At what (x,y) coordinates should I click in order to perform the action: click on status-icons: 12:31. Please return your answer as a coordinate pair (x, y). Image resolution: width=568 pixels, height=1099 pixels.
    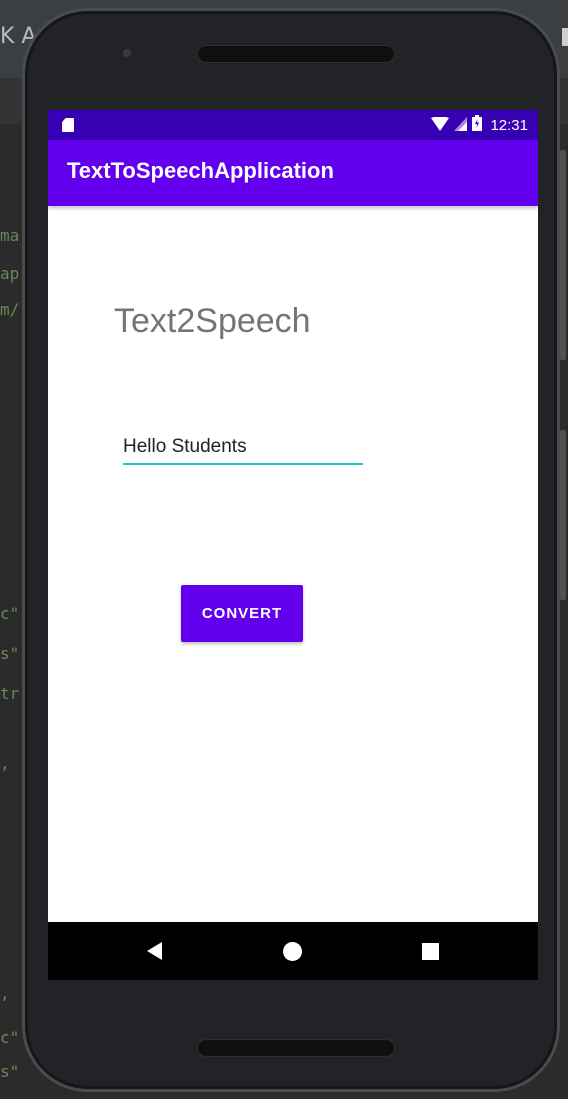
    Looking at the image, I should click on (479, 125).